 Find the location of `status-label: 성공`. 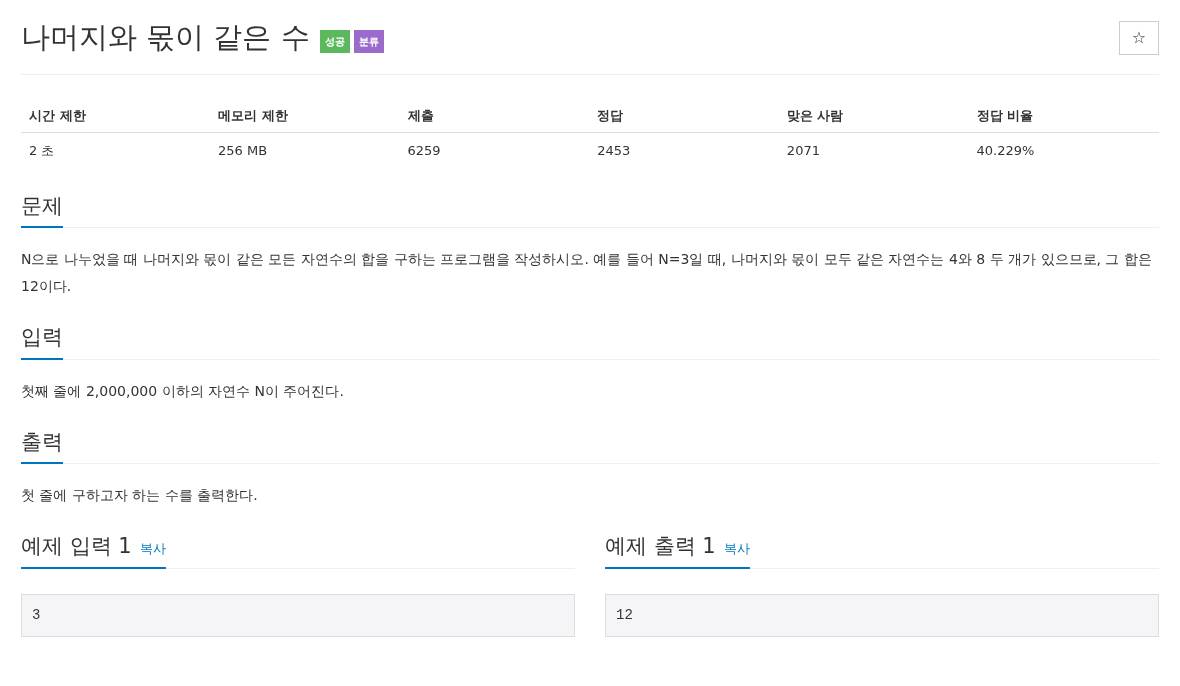

status-label: 성공 is located at coordinates (334, 42).